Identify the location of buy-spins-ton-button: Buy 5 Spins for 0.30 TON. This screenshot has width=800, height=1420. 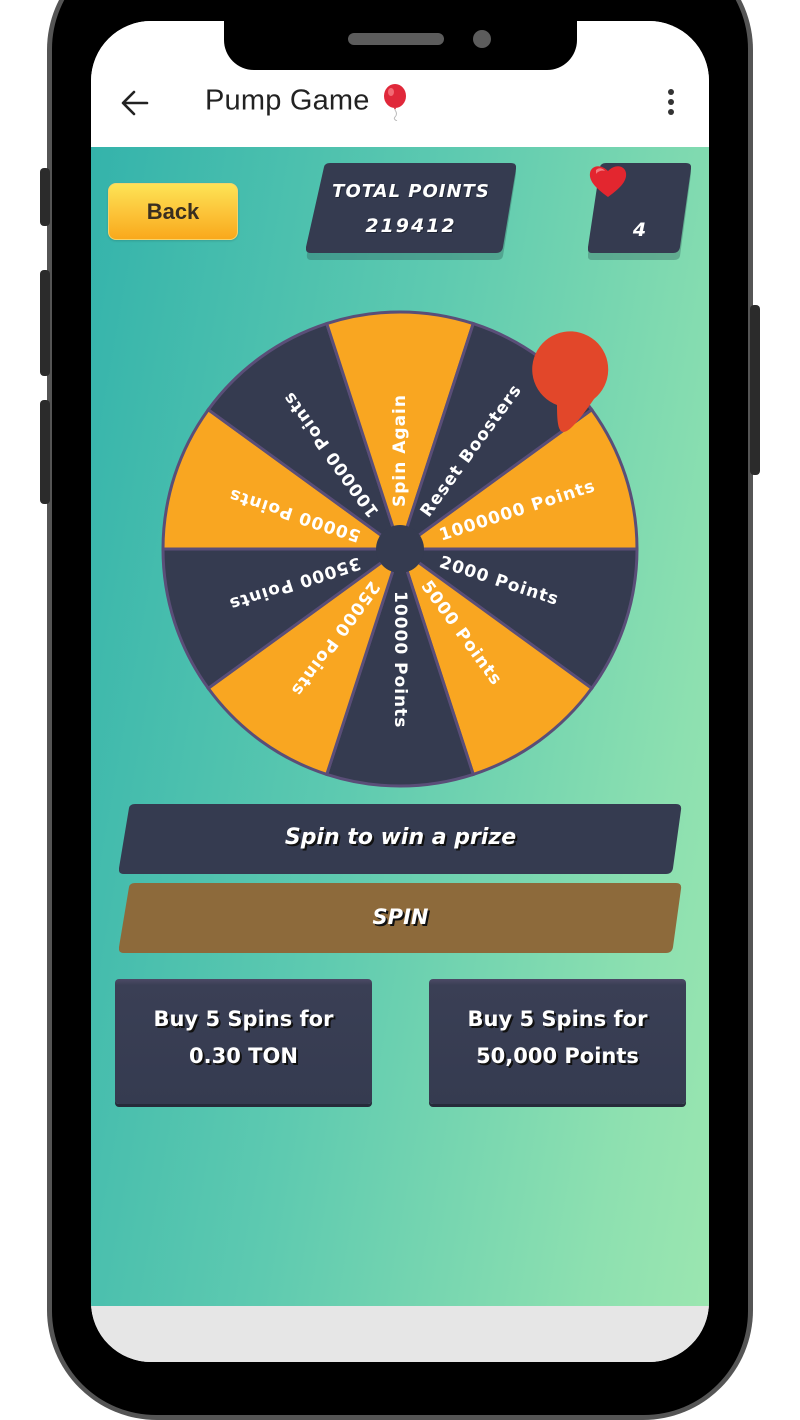
(243, 1041).